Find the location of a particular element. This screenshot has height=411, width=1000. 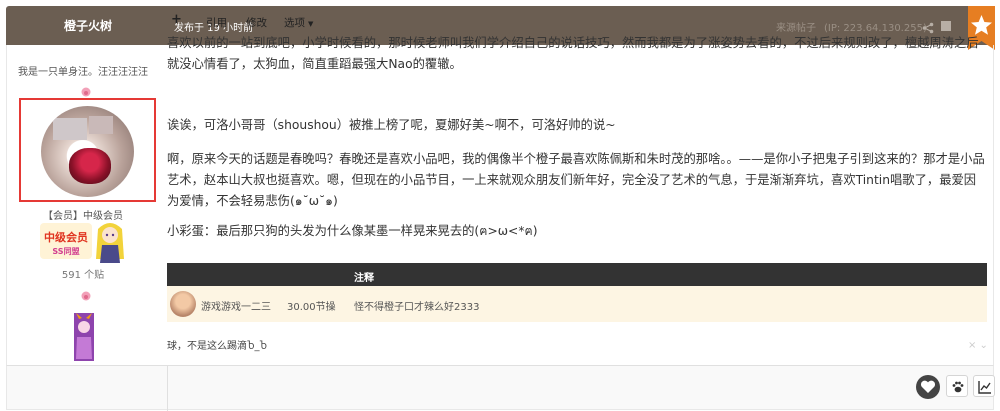

heart-icon is located at coordinates (928, 387).